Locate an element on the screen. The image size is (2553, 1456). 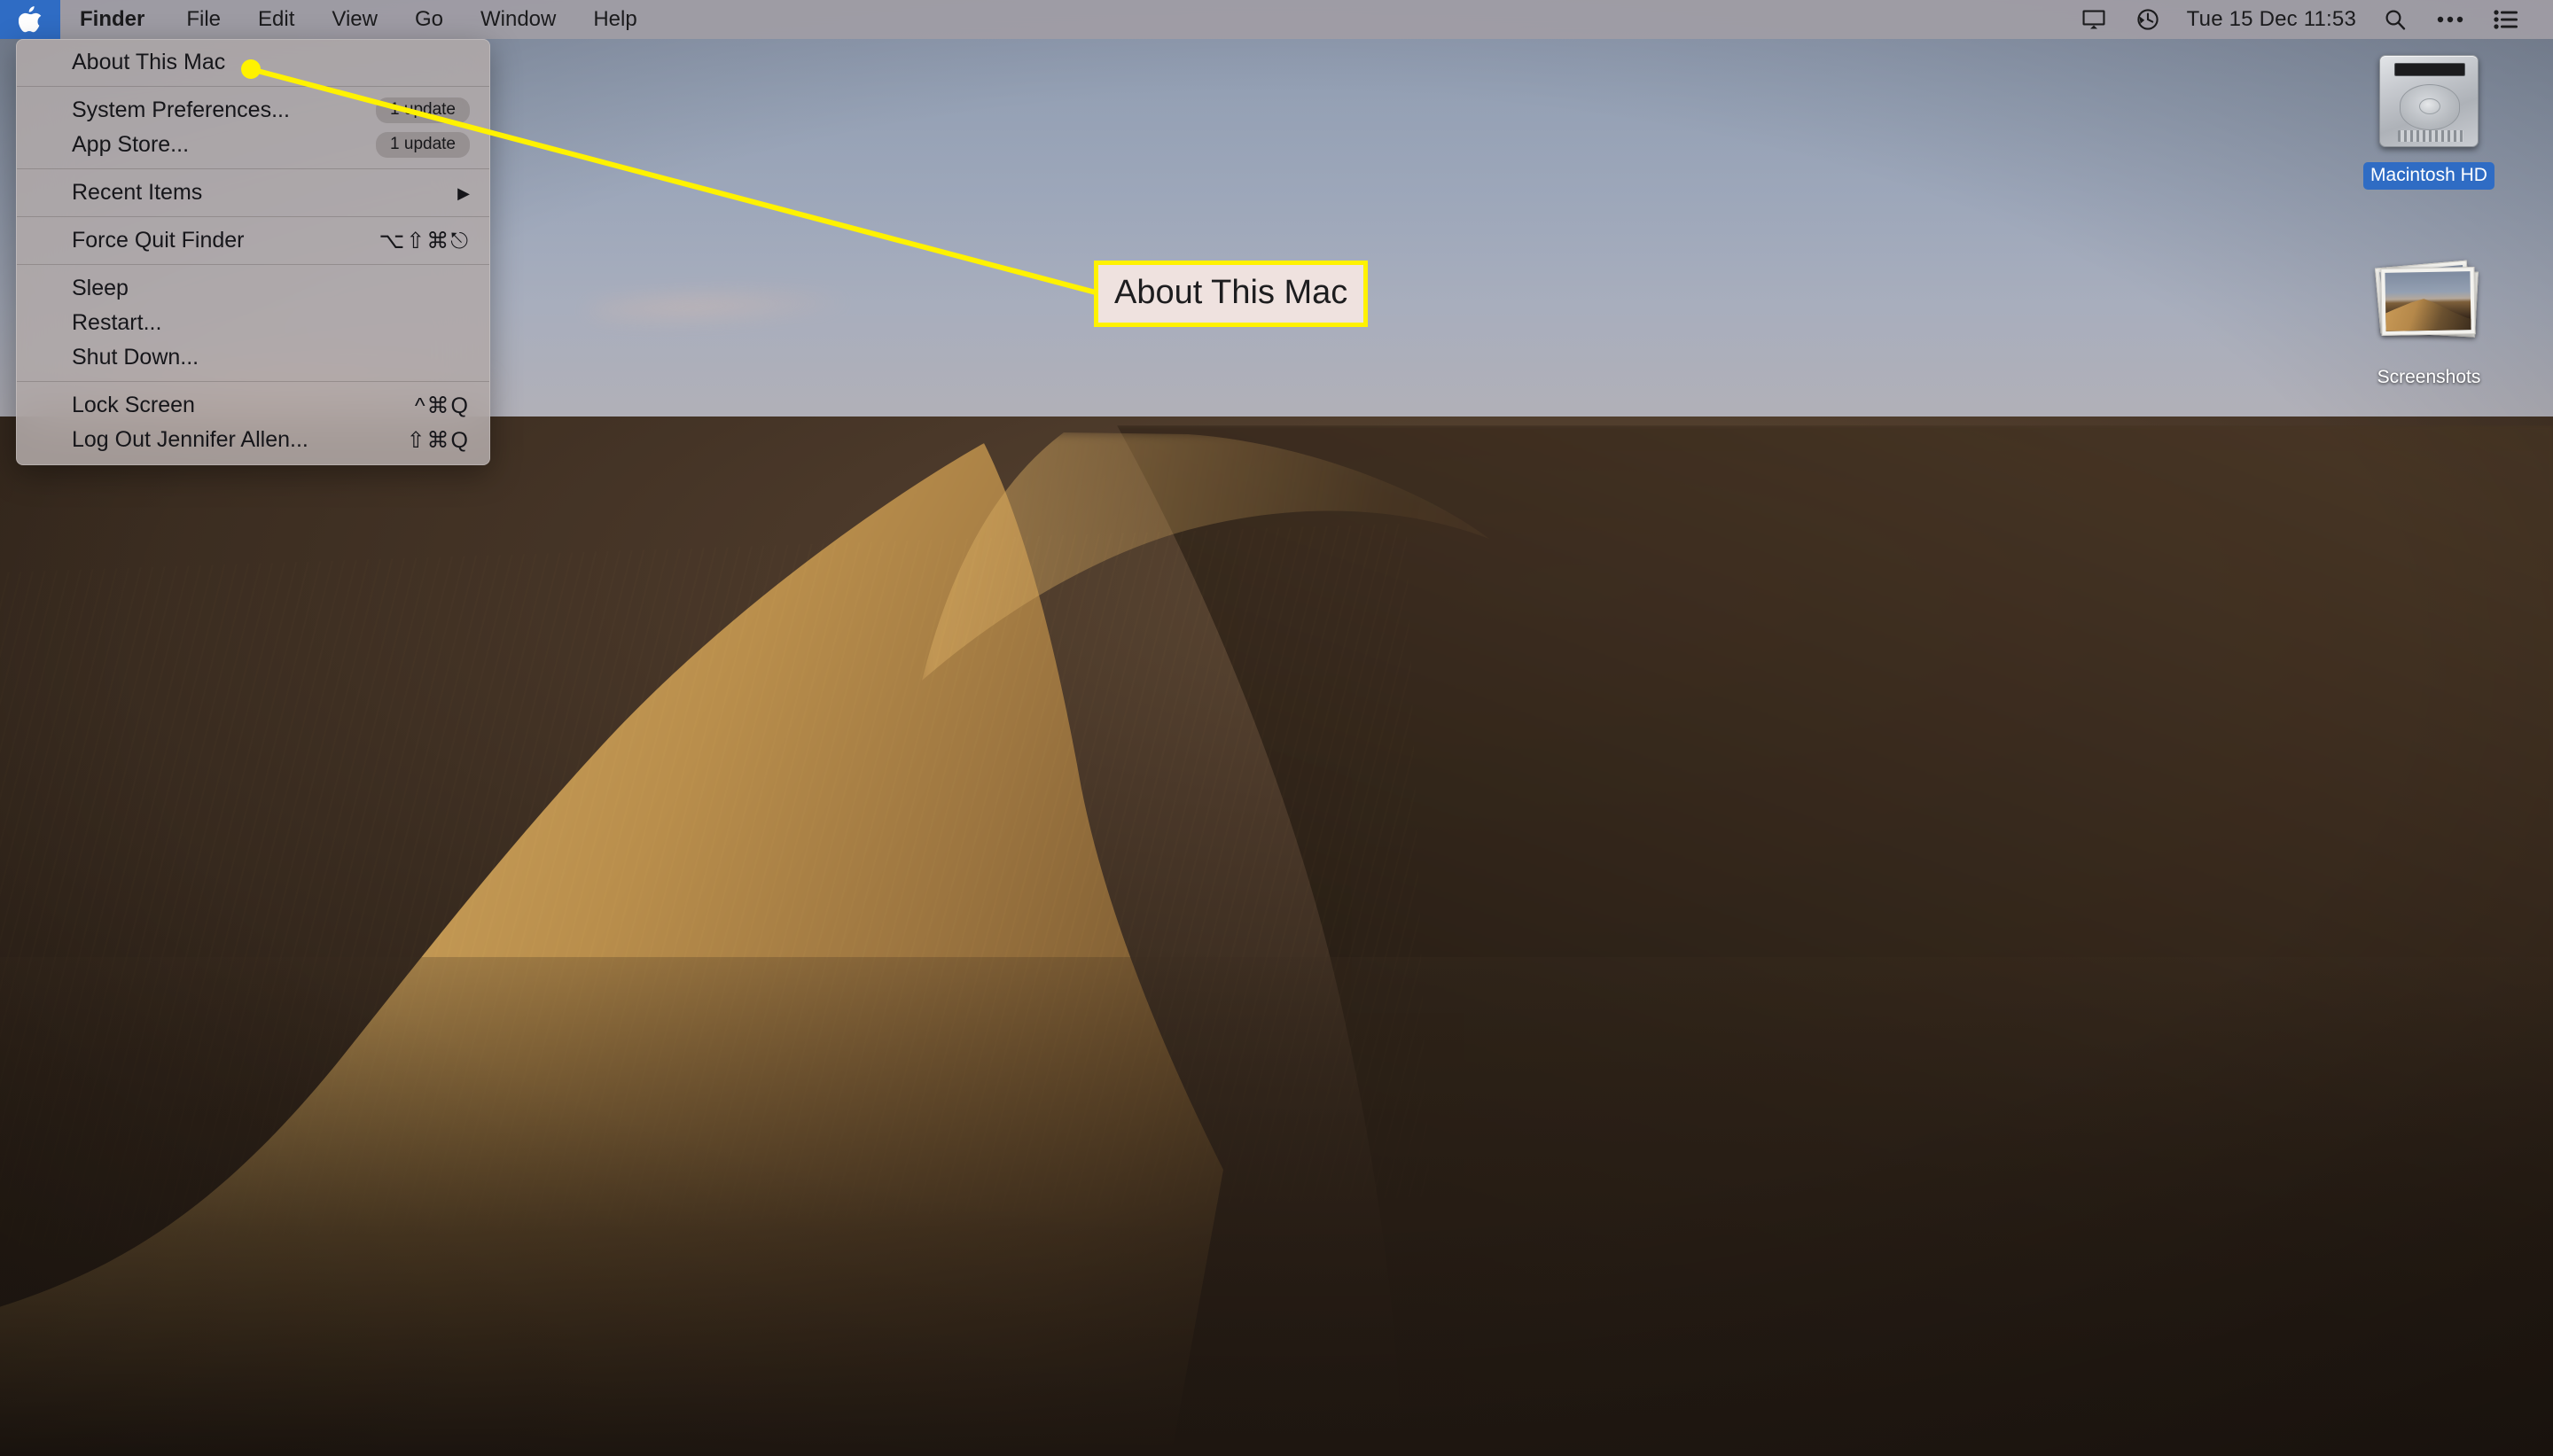
menu-item-label: Recent Items is located at coordinates (137, 192).